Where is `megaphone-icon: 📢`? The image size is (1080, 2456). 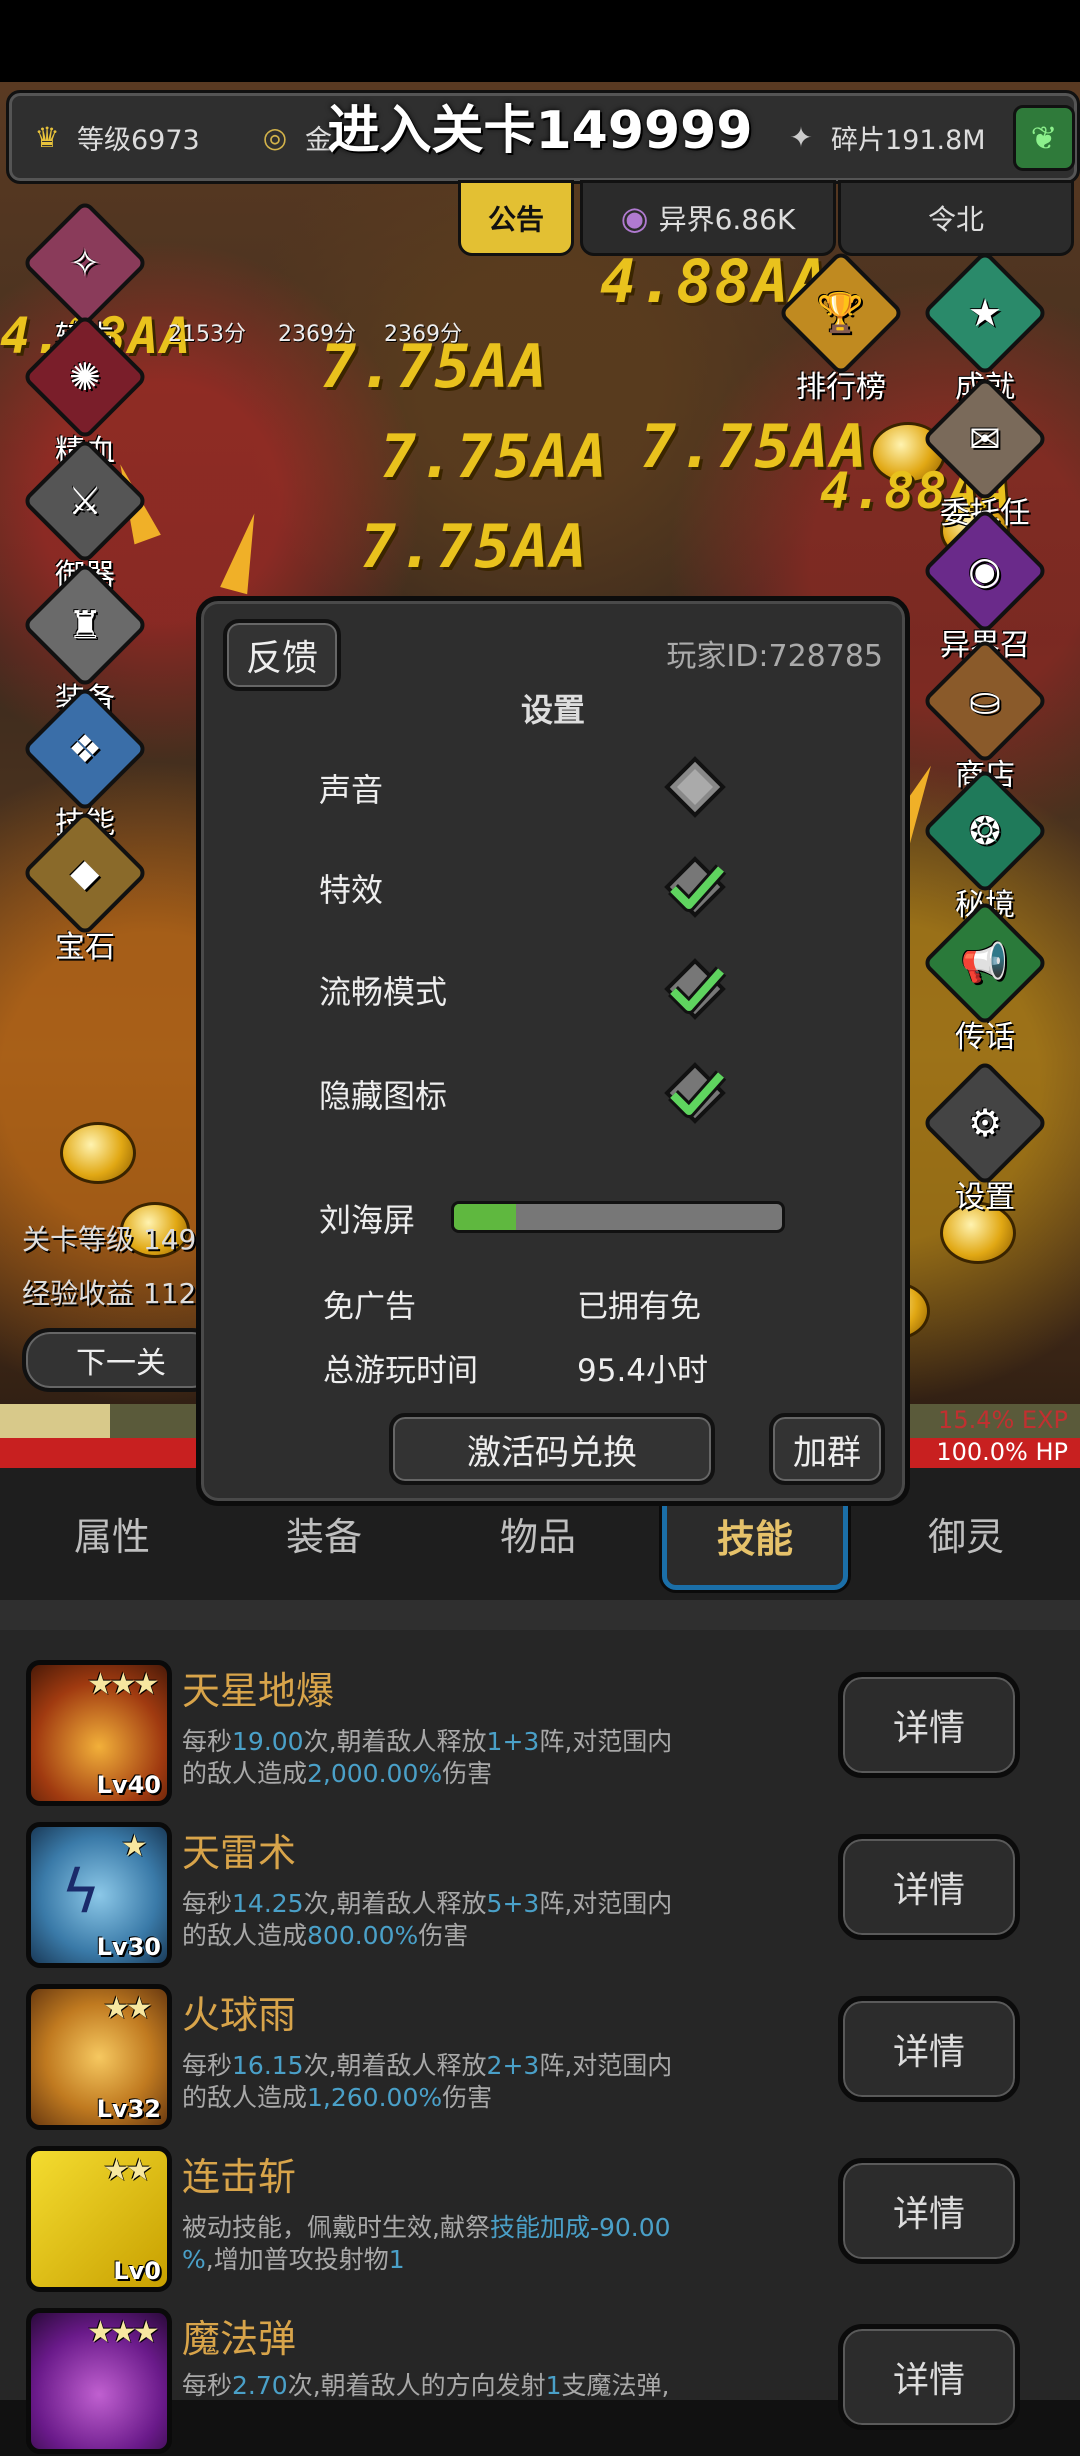 megaphone-icon: 📢 is located at coordinates (985, 963).